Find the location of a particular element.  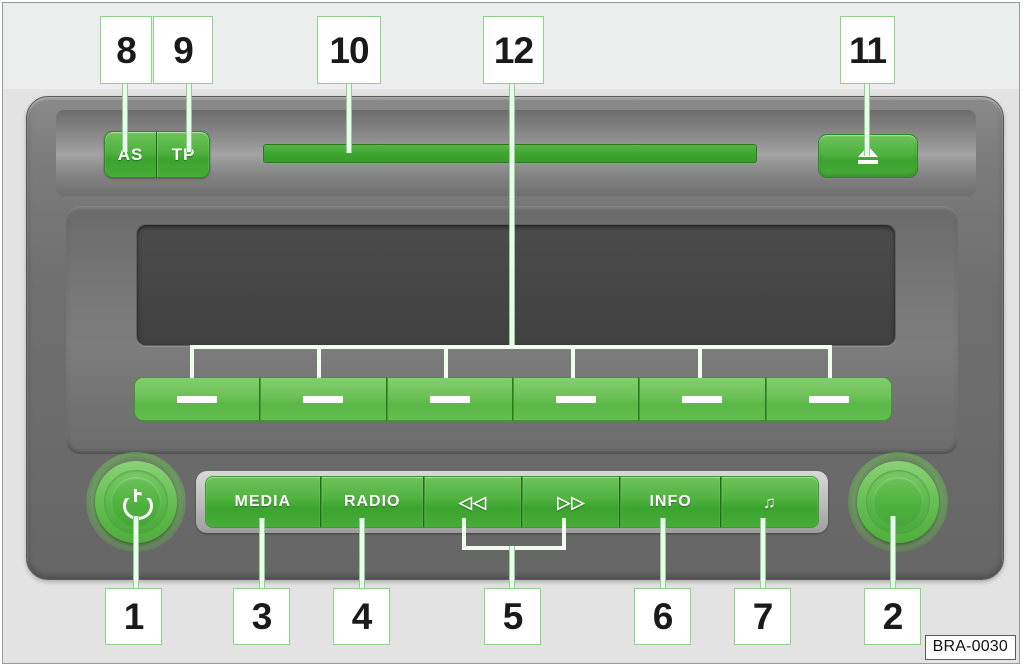

music-note-icon: ♫ is located at coordinates (769, 502).